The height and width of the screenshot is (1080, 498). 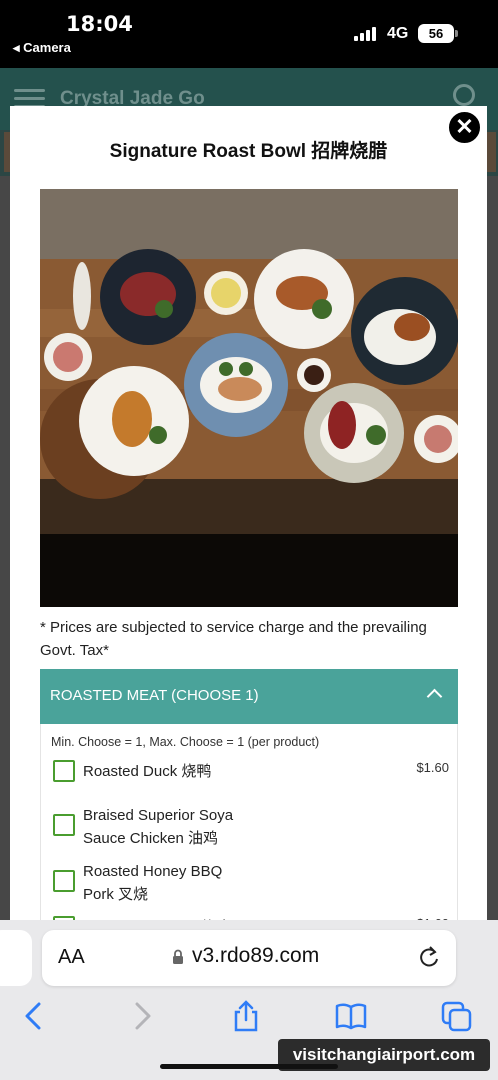 I want to click on tabs-icon, so click(x=457, y=1016).